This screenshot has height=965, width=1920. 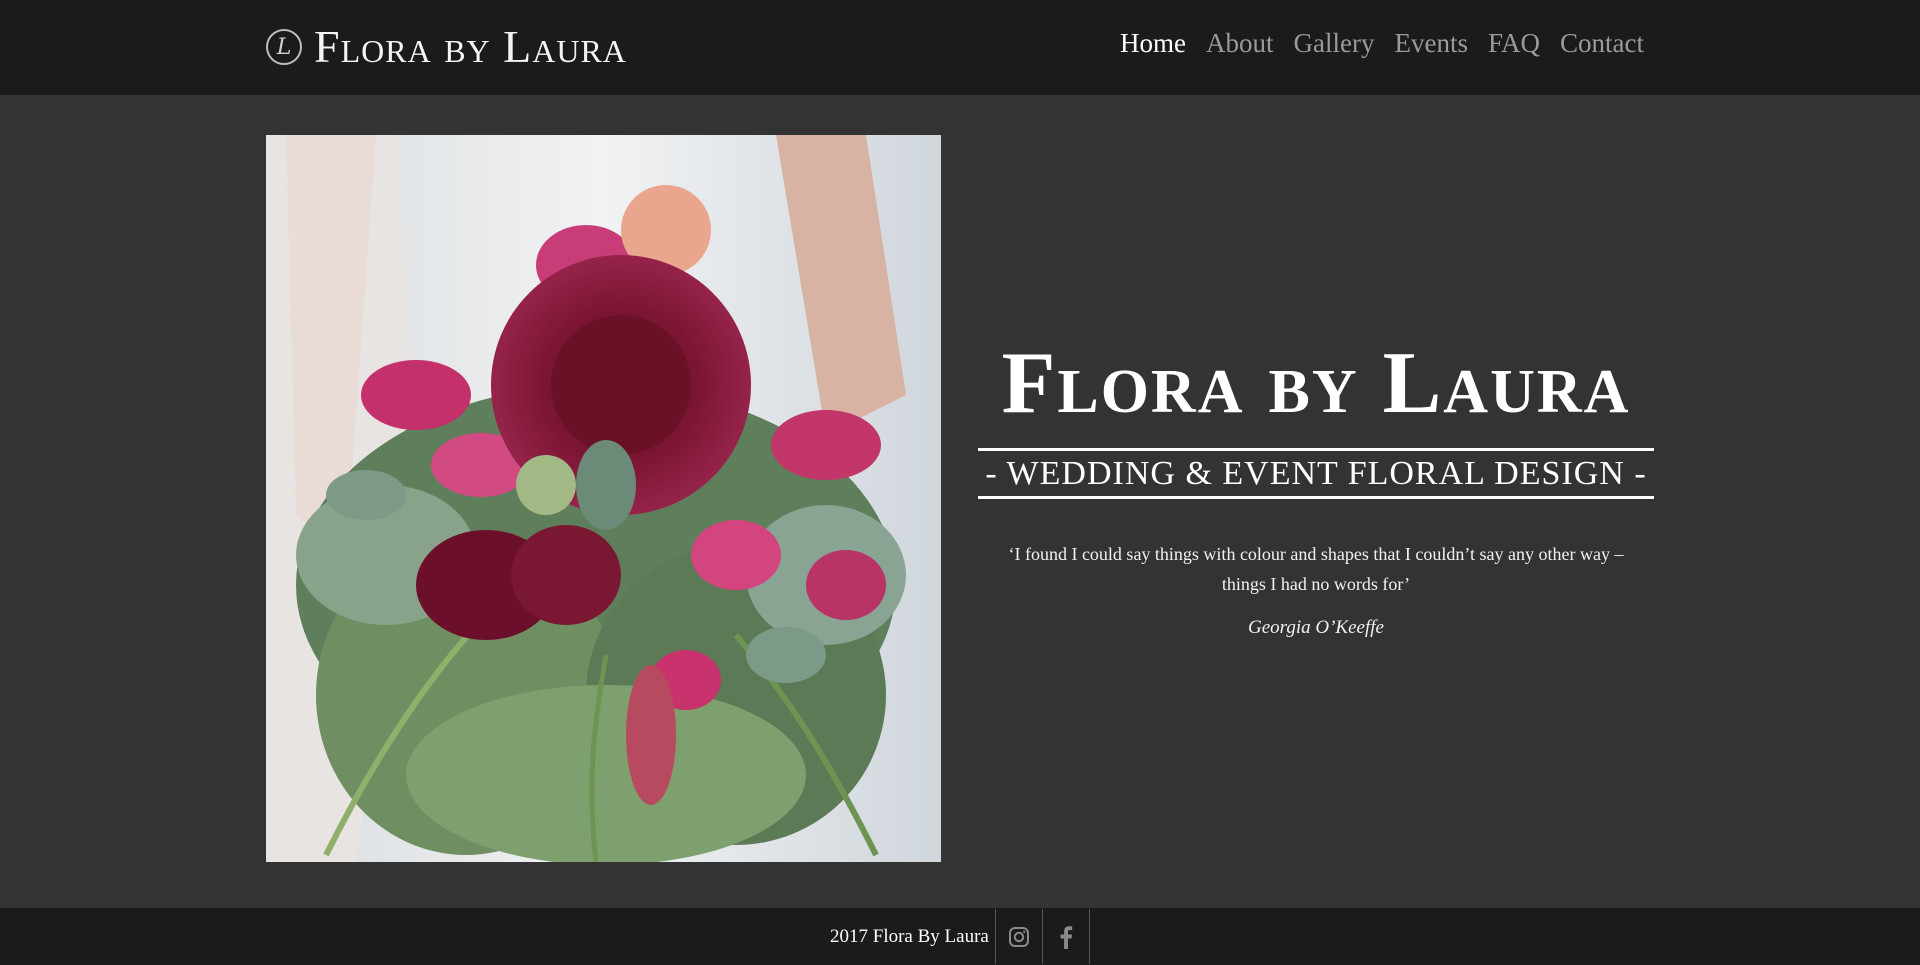 I want to click on facebook-link, so click(x=1065, y=936).